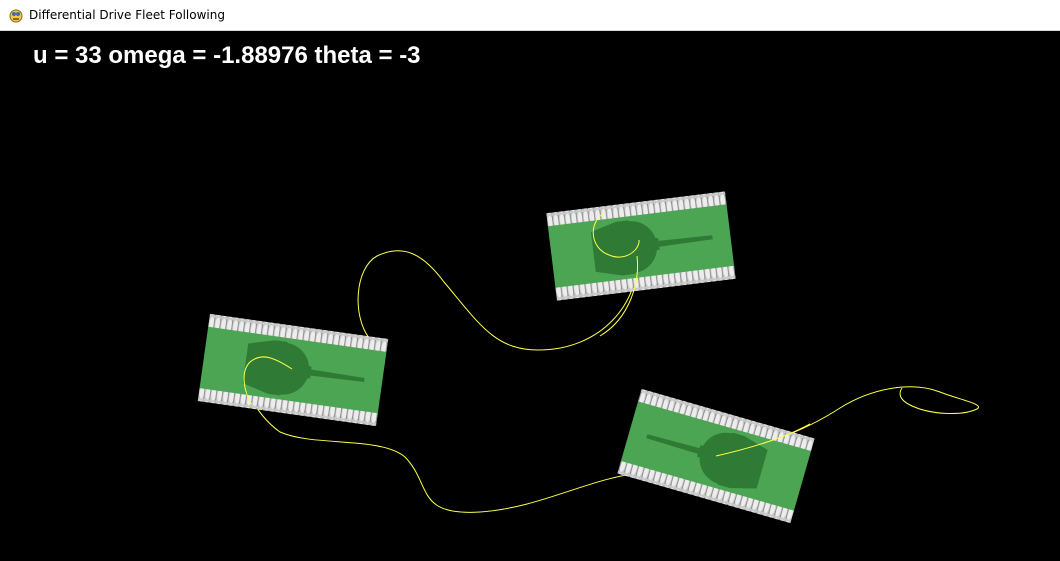  I want to click on window-titlebar: Differential Drive Fleet Following, so click(530, 15).